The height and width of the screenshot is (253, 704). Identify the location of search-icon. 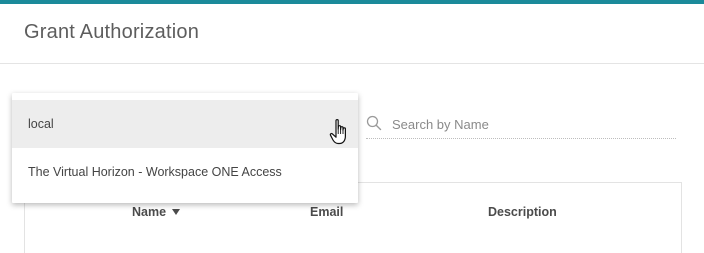
(374, 123).